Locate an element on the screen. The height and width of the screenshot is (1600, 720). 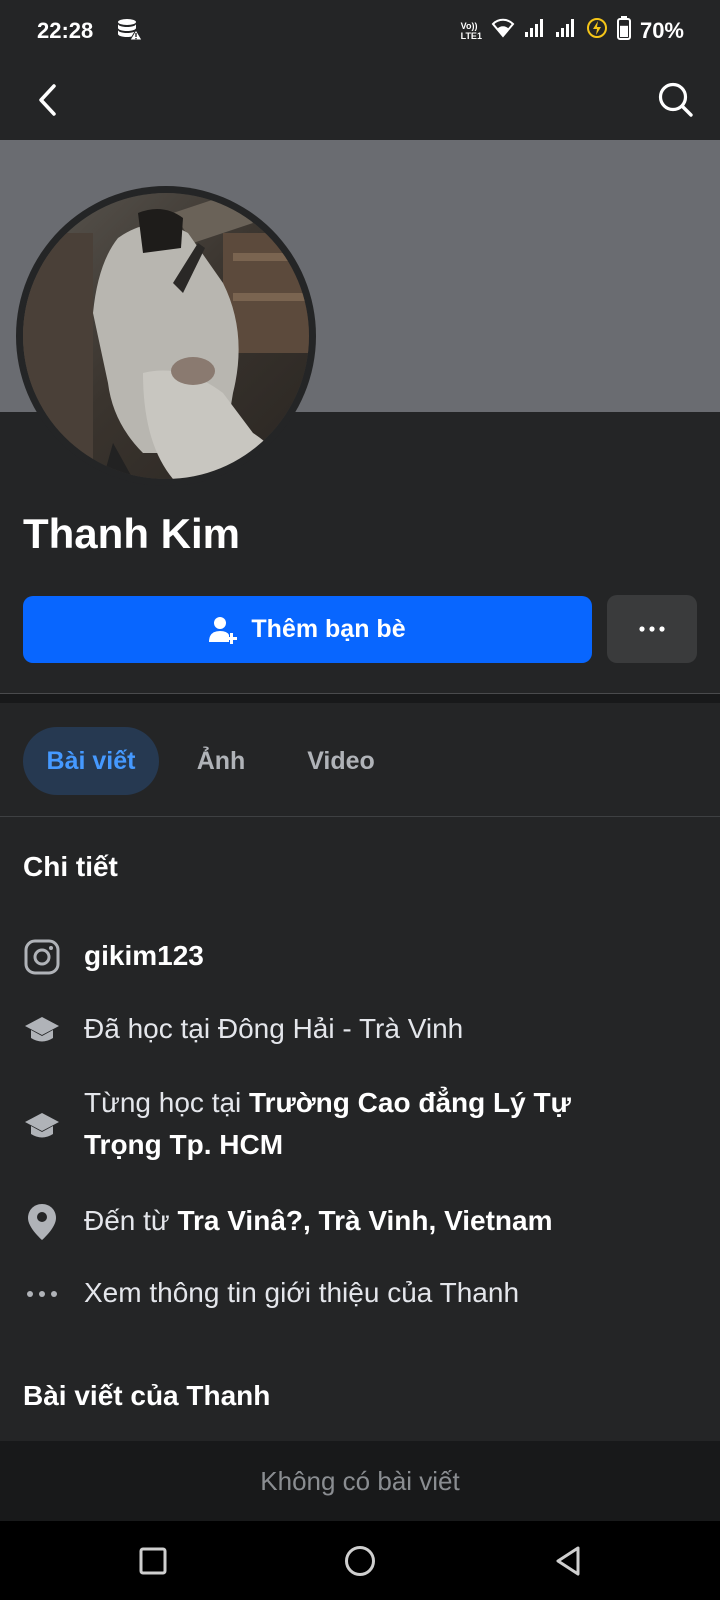
see-about-text: Xem thông tin giới thiệu của Thanh is located at coordinates (302, 1292).